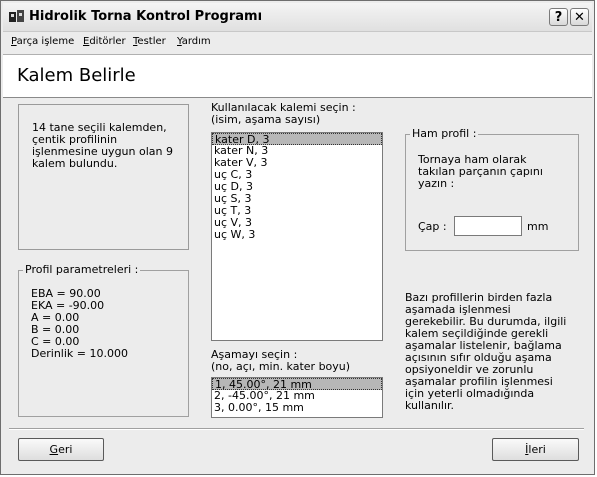  Describe the element at coordinates (535, 449) in the screenshot. I see `next-button: İleri` at that location.